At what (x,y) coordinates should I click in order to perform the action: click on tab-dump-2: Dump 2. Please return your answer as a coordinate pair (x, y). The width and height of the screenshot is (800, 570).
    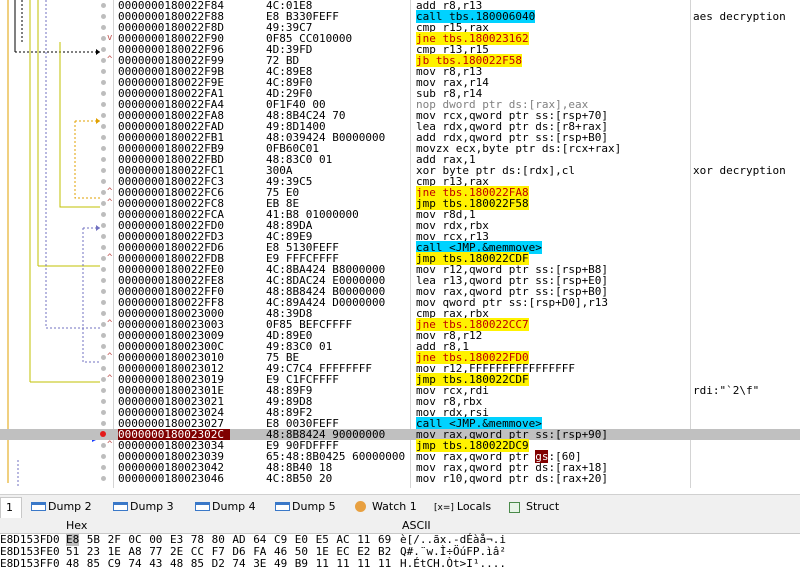
    Looking at the image, I should click on (60, 507).